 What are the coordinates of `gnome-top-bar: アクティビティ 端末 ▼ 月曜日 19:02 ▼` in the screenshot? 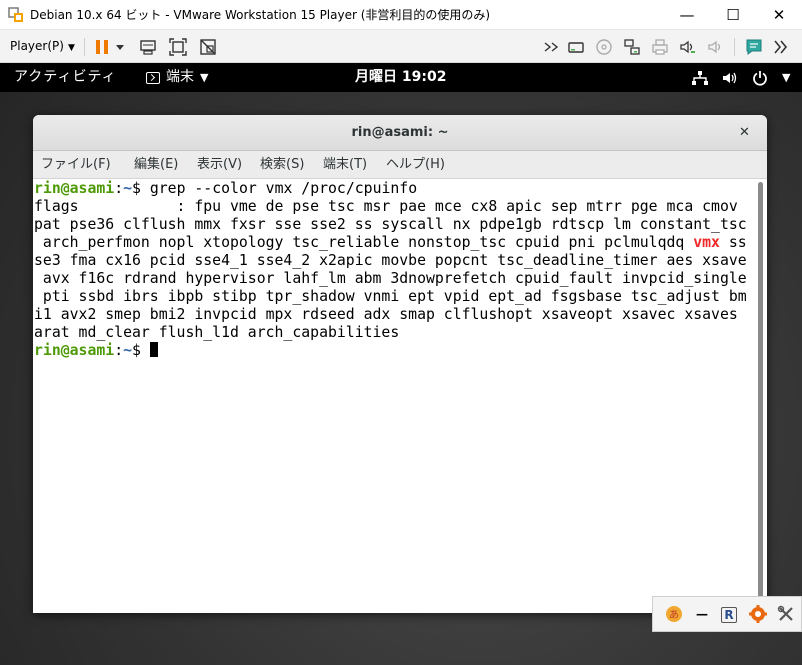 It's located at (401, 77).